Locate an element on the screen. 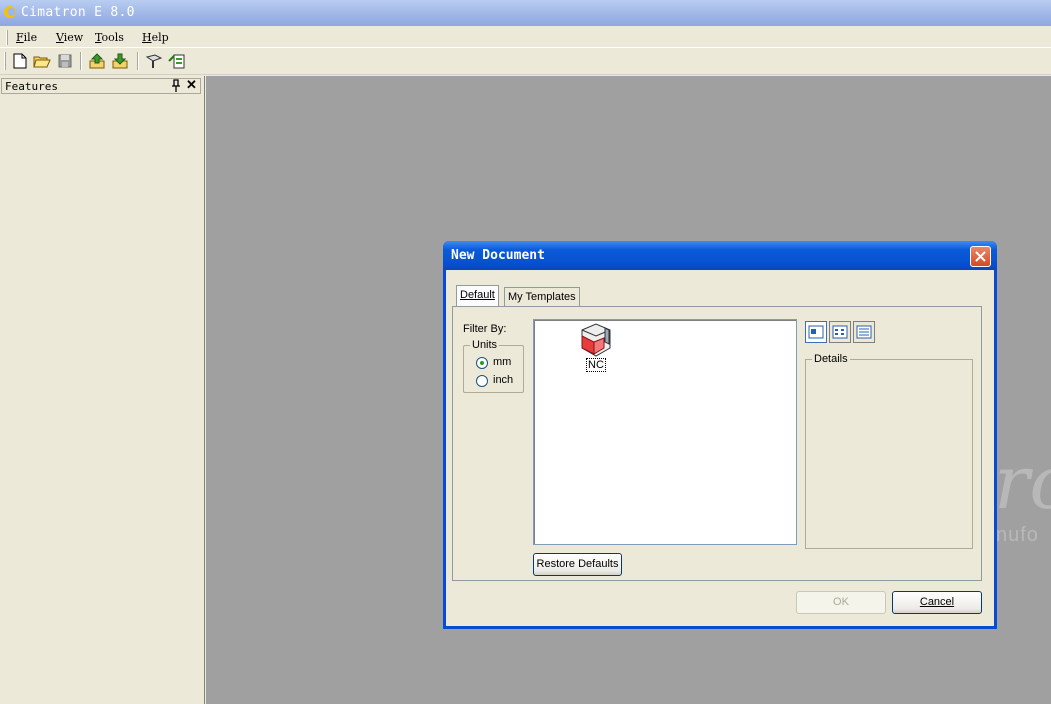  tab-default: Default is located at coordinates (477, 296).